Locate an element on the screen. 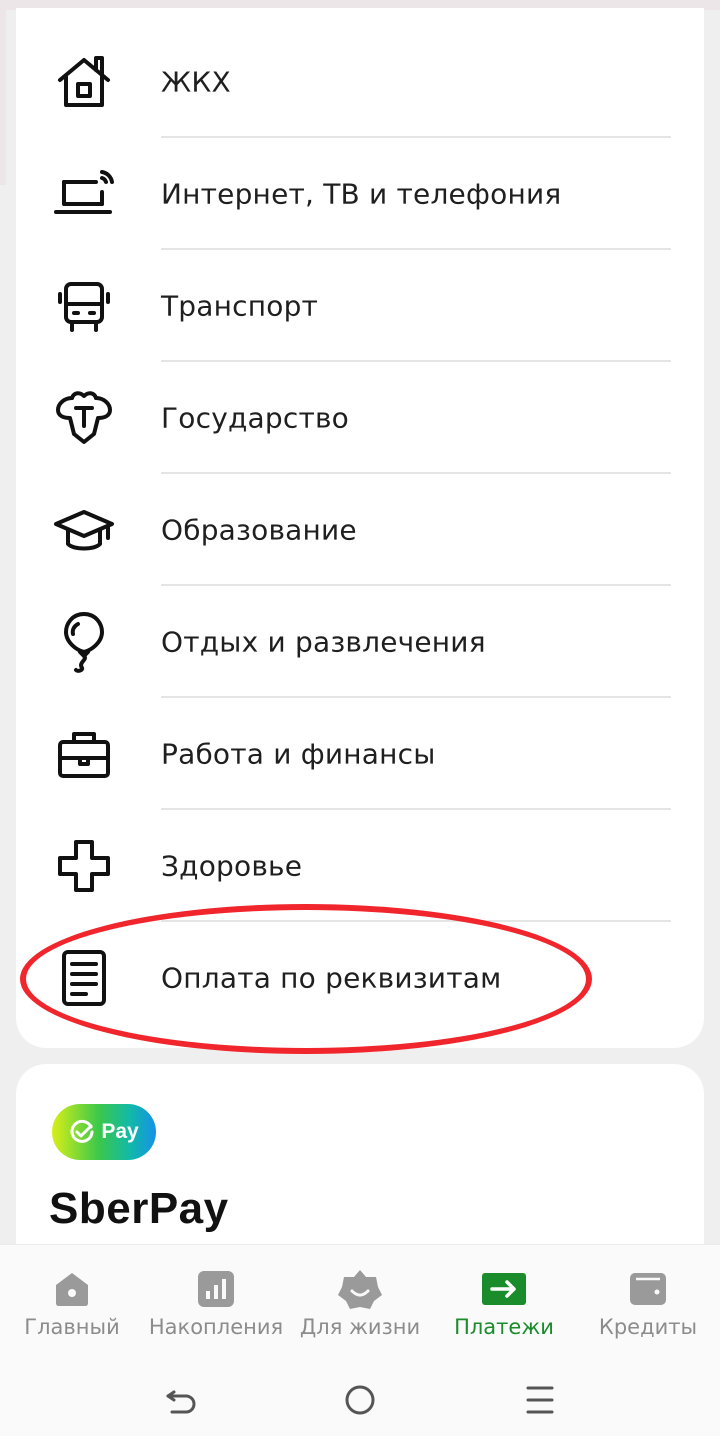  recent-apps-button is located at coordinates (540, 1400).